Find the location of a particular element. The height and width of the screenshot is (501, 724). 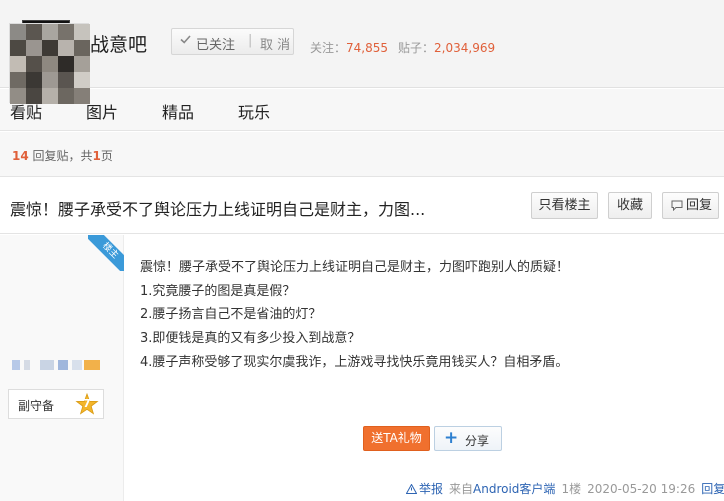

reply-page-info: 14 回复贴，共1页 is located at coordinates (62, 155).